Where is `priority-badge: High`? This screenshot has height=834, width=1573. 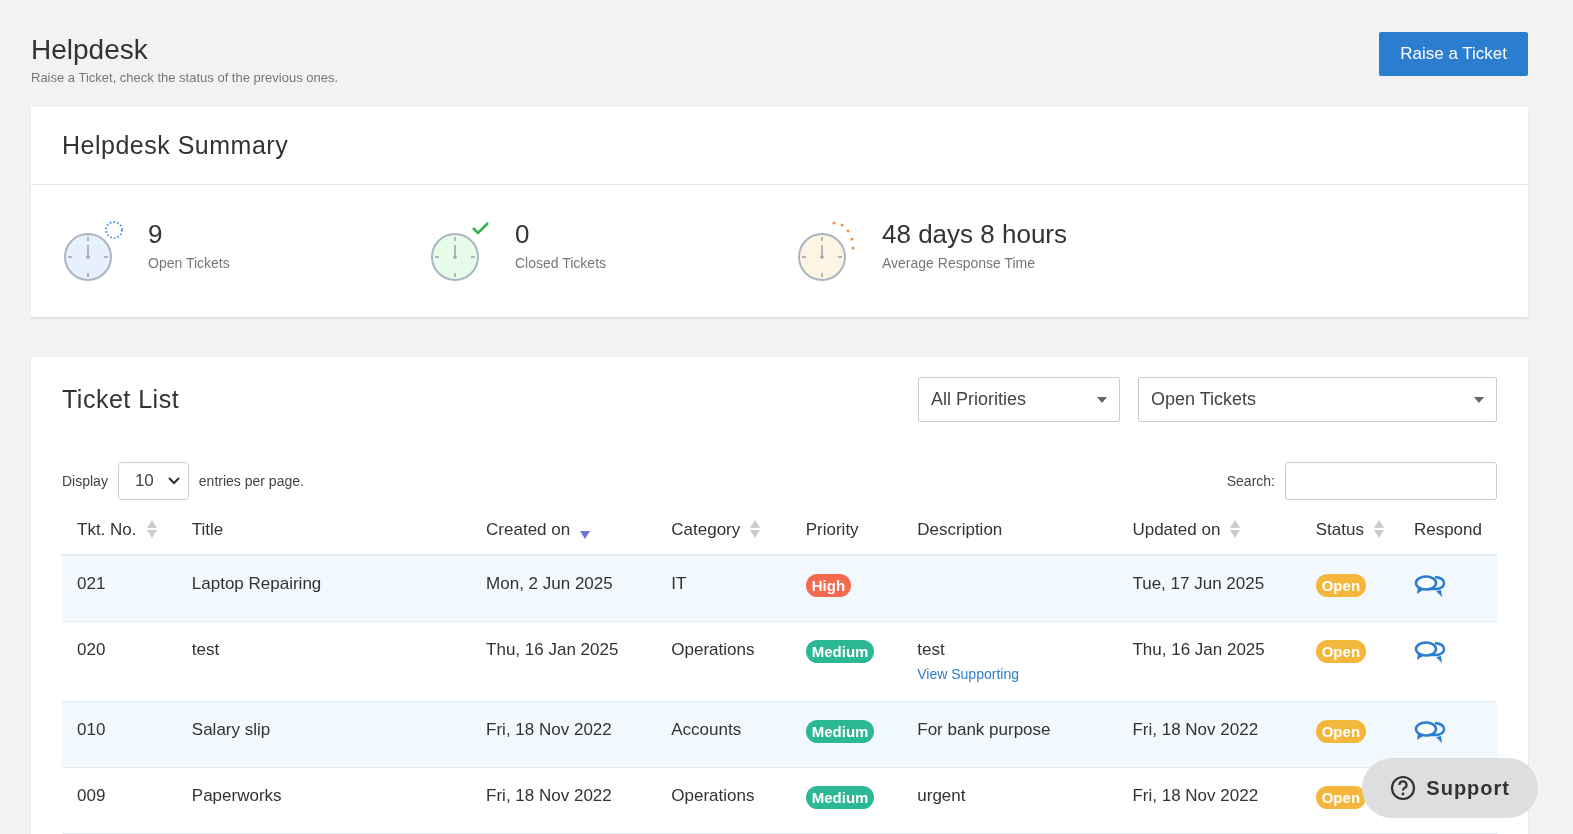 priority-badge: High is located at coordinates (828, 585).